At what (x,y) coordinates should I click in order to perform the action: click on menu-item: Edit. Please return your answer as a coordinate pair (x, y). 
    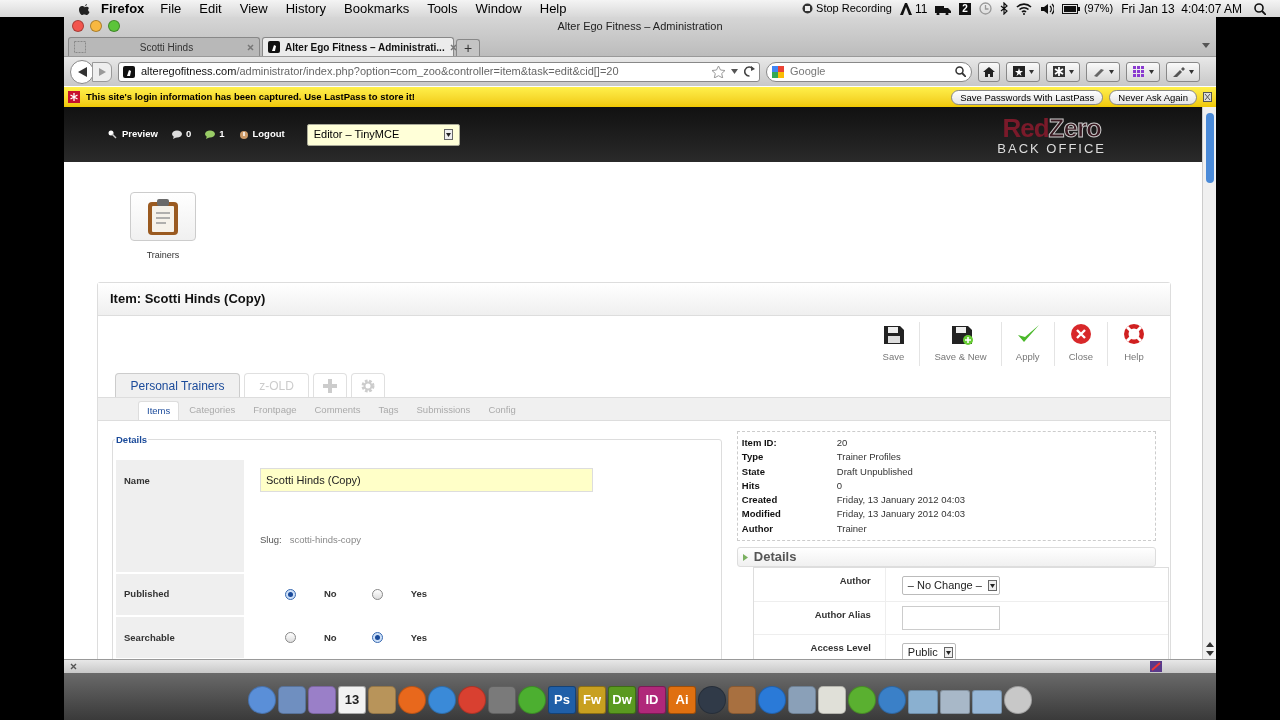
    Looking at the image, I should click on (210, 9).